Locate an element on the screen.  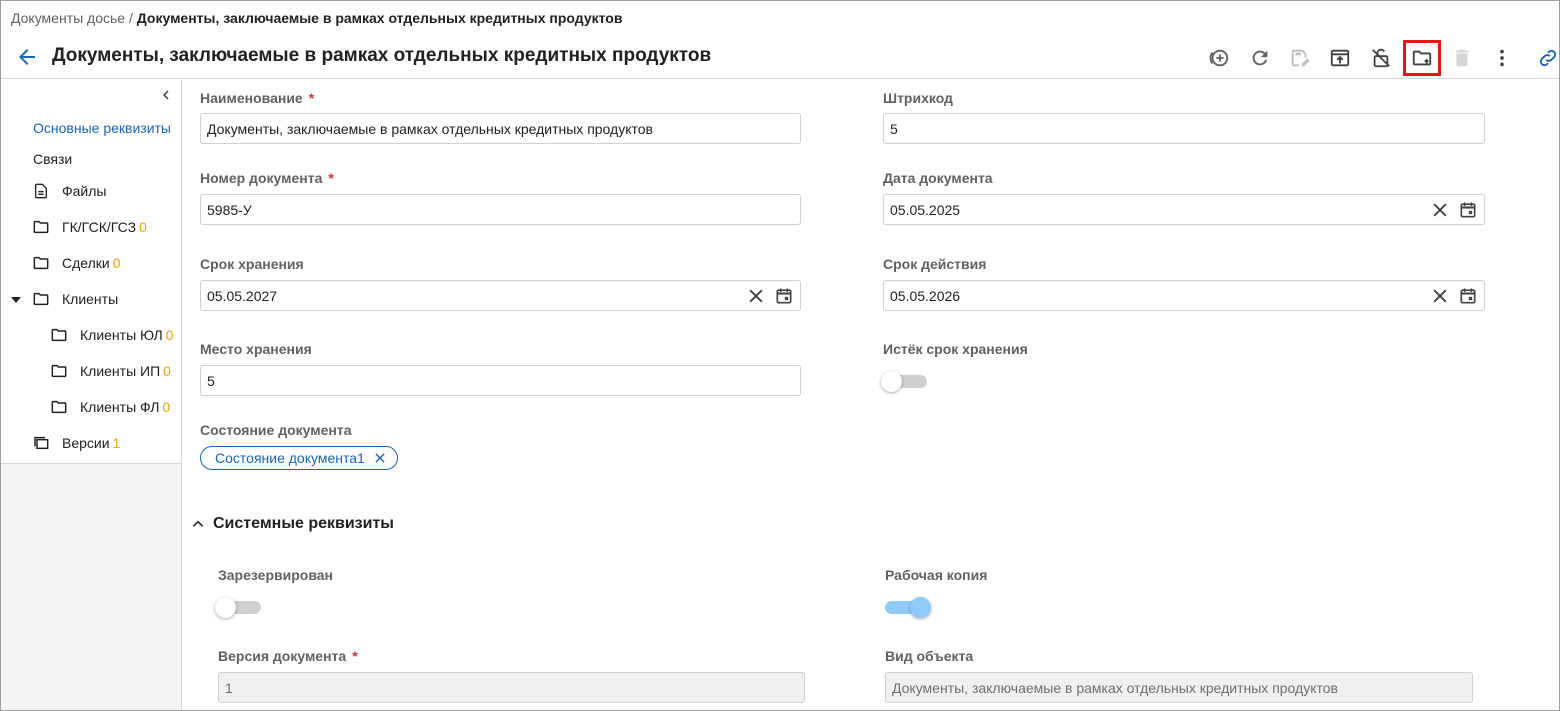
section-title: Системные реквизиты is located at coordinates (303, 523).